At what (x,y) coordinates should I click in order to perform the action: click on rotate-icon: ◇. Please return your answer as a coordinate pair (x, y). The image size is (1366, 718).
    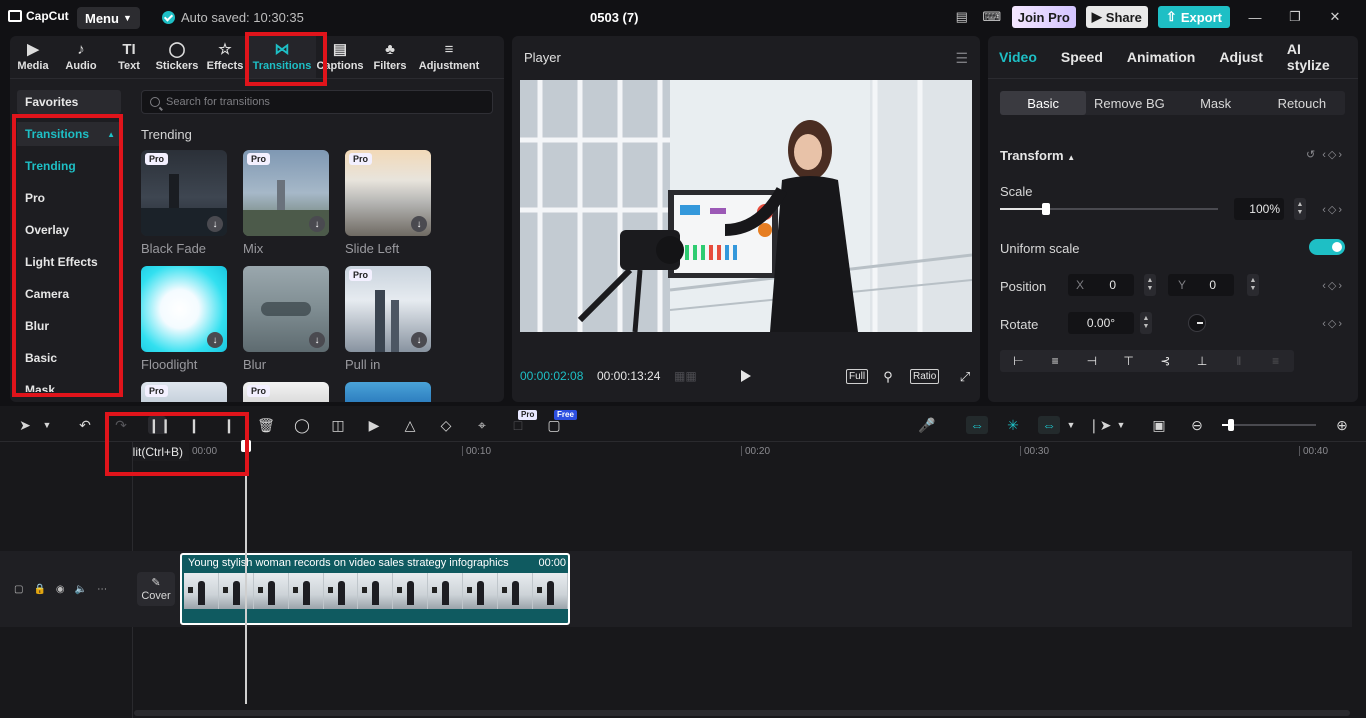
    Looking at the image, I should click on (446, 425).